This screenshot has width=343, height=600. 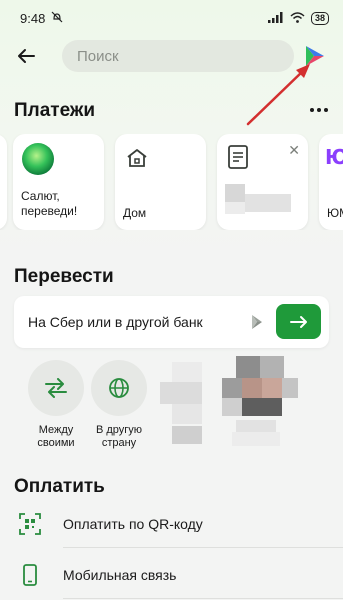 I want to click on transfer-field: На Сбер или в другой банк, so click(x=171, y=322).